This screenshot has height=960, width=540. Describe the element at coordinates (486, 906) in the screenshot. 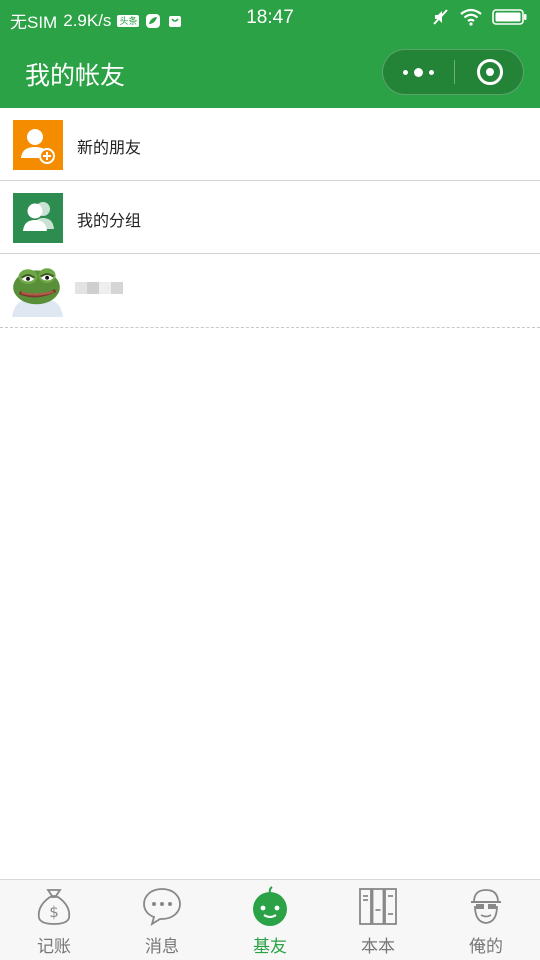

I see `cap-face-icon` at that location.